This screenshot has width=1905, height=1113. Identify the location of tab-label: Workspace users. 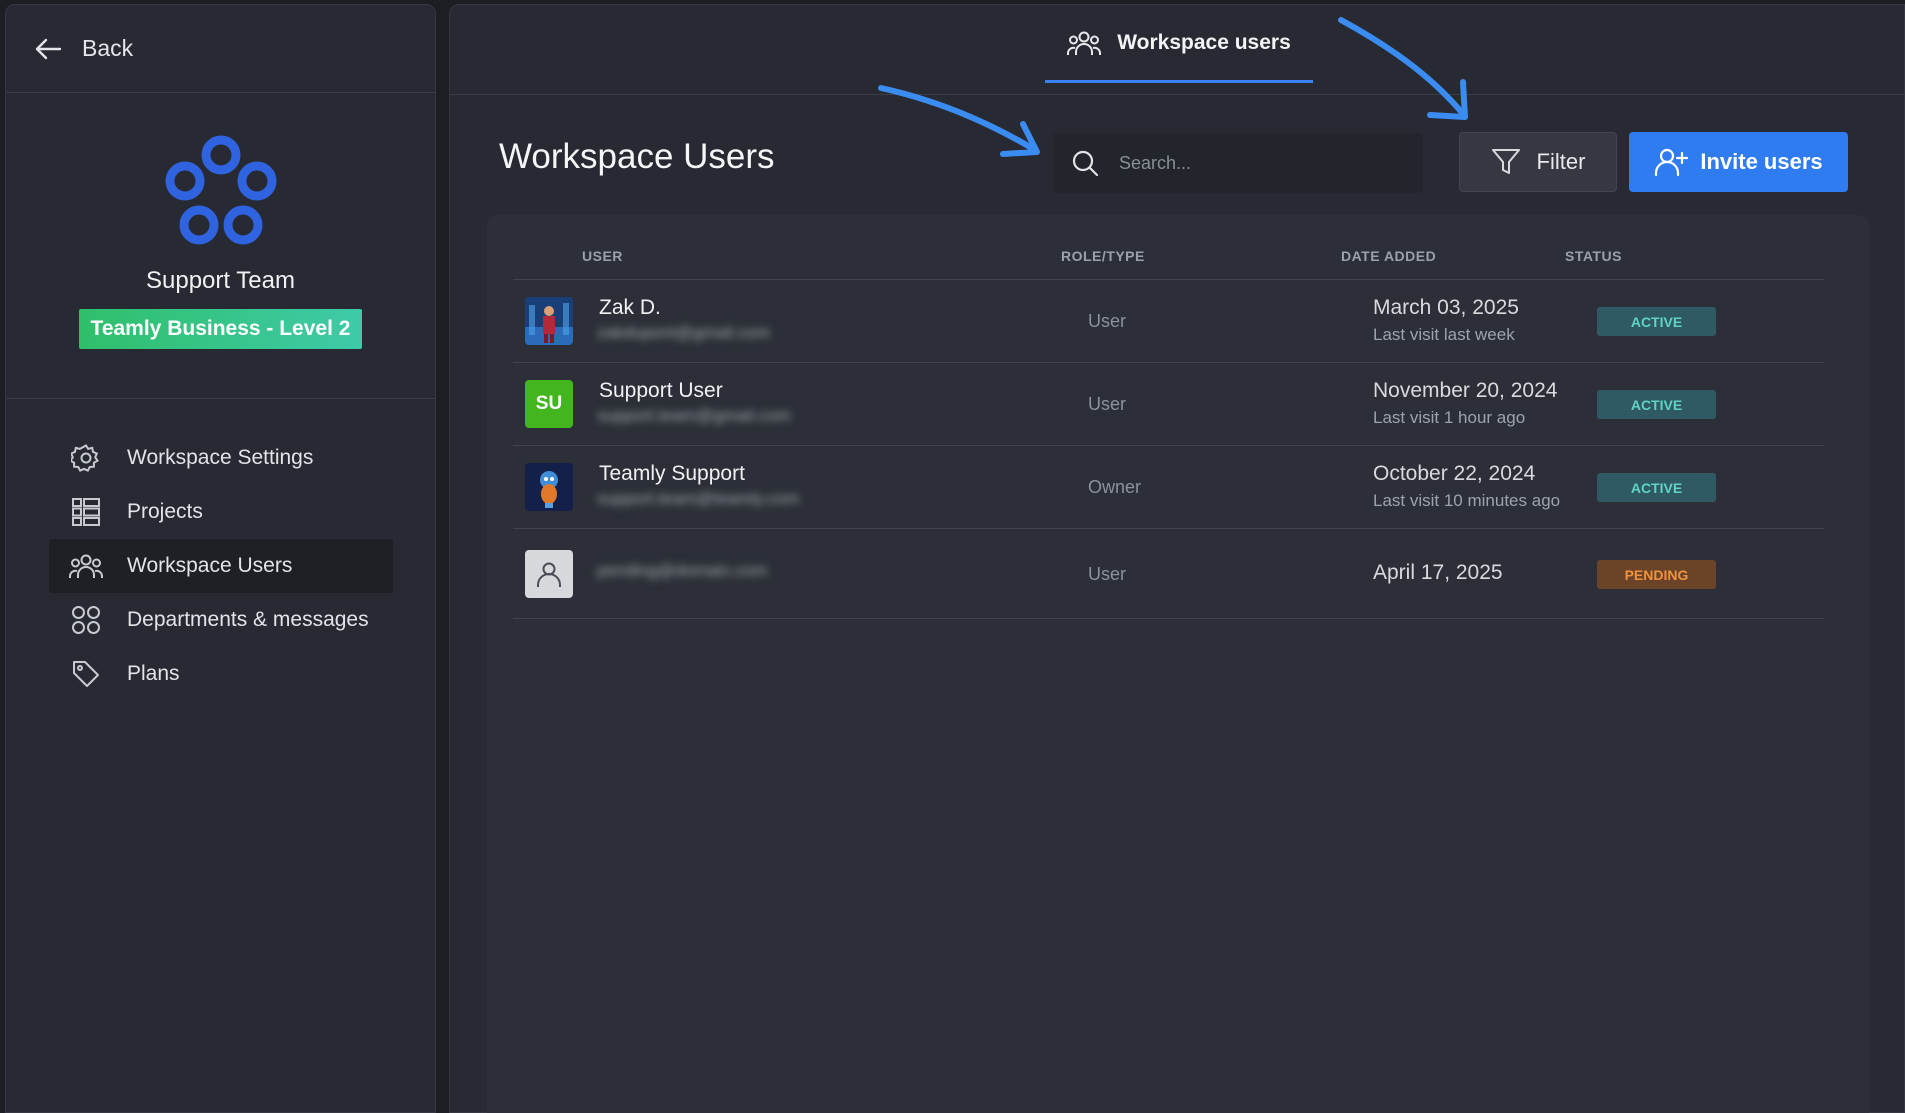
(1204, 42).